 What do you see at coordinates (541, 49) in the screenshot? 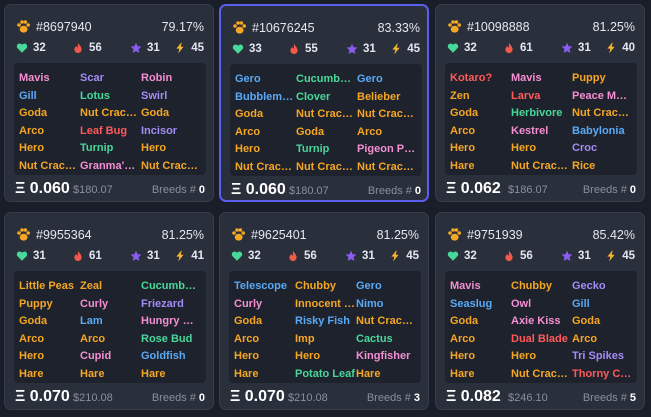
I see `stats-row: 32 61 31 40` at bounding box center [541, 49].